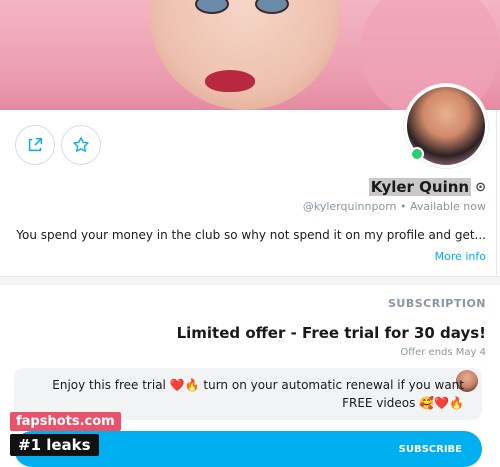  What do you see at coordinates (420, 187) in the screenshot?
I see `profile-name-text: Kyler Quinn` at bounding box center [420, 187].